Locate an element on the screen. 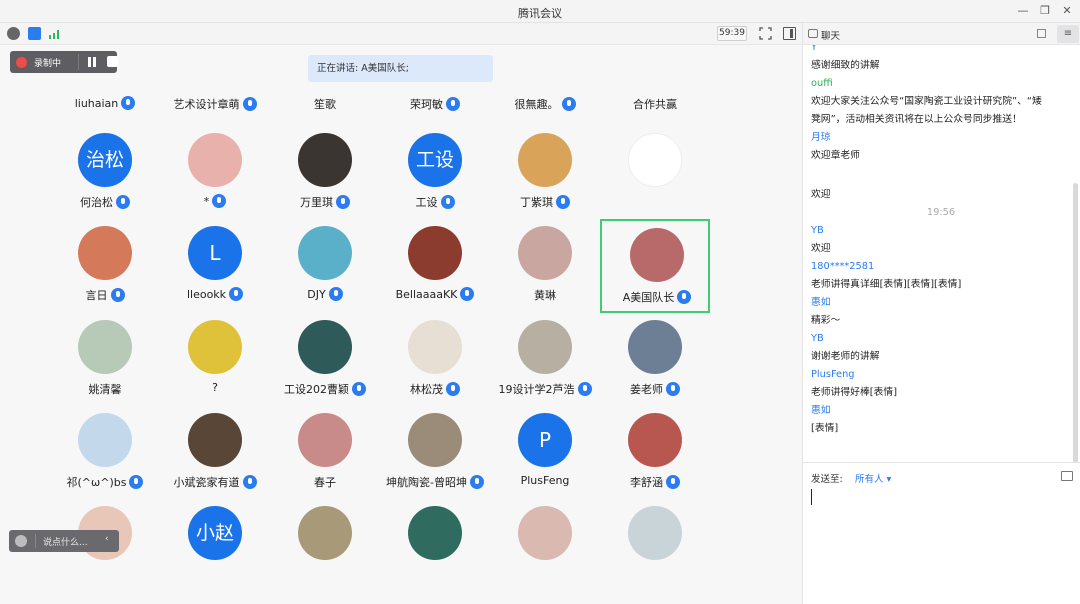 The height and width of the screenshot is (604, 1080). signal-icon is located at coordinates (55, 33).